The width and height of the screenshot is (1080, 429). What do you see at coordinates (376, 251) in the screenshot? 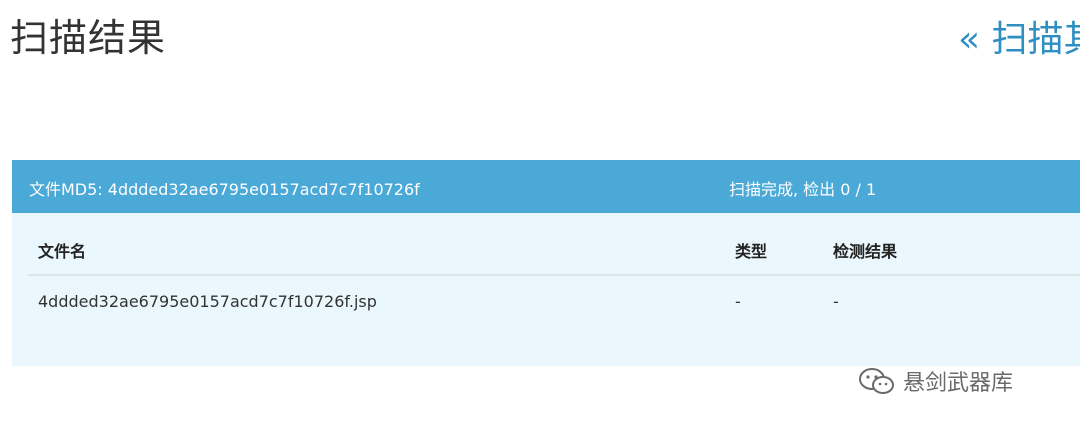
I see `column-header-filename: 文件名` at bounding box center [376, 251].